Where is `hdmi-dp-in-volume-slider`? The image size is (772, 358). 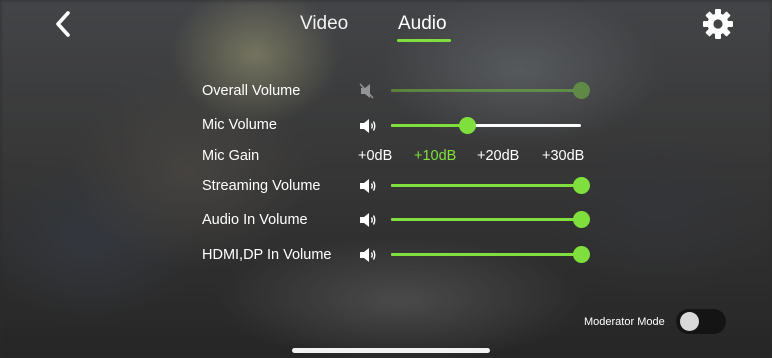 hdmi-dp-in-volume-slider is located at coordinates (490, 255).